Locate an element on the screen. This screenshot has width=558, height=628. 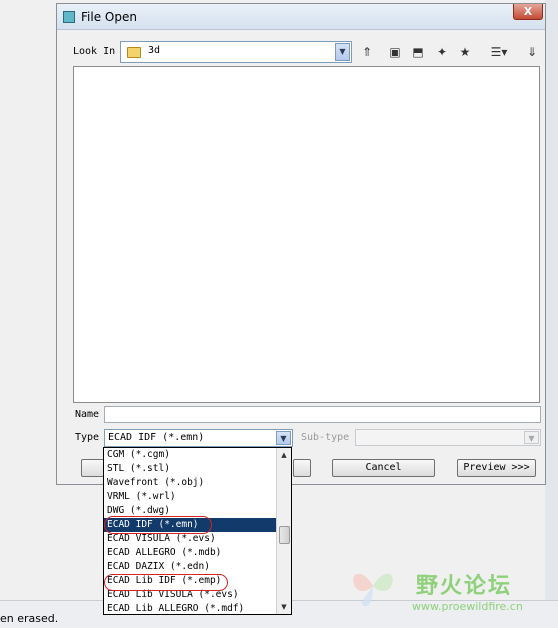
scroll-down-icon: ▼ is located at coordinates (284, 607).